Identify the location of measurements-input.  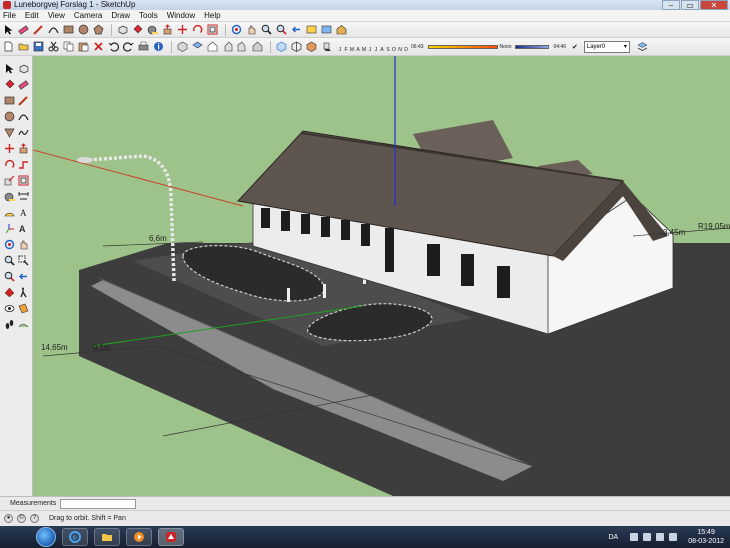
(98, 503).